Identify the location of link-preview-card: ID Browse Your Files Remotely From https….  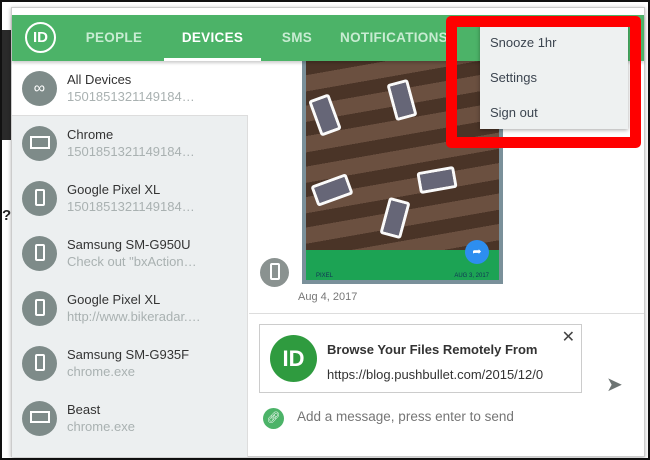
(420, 358).